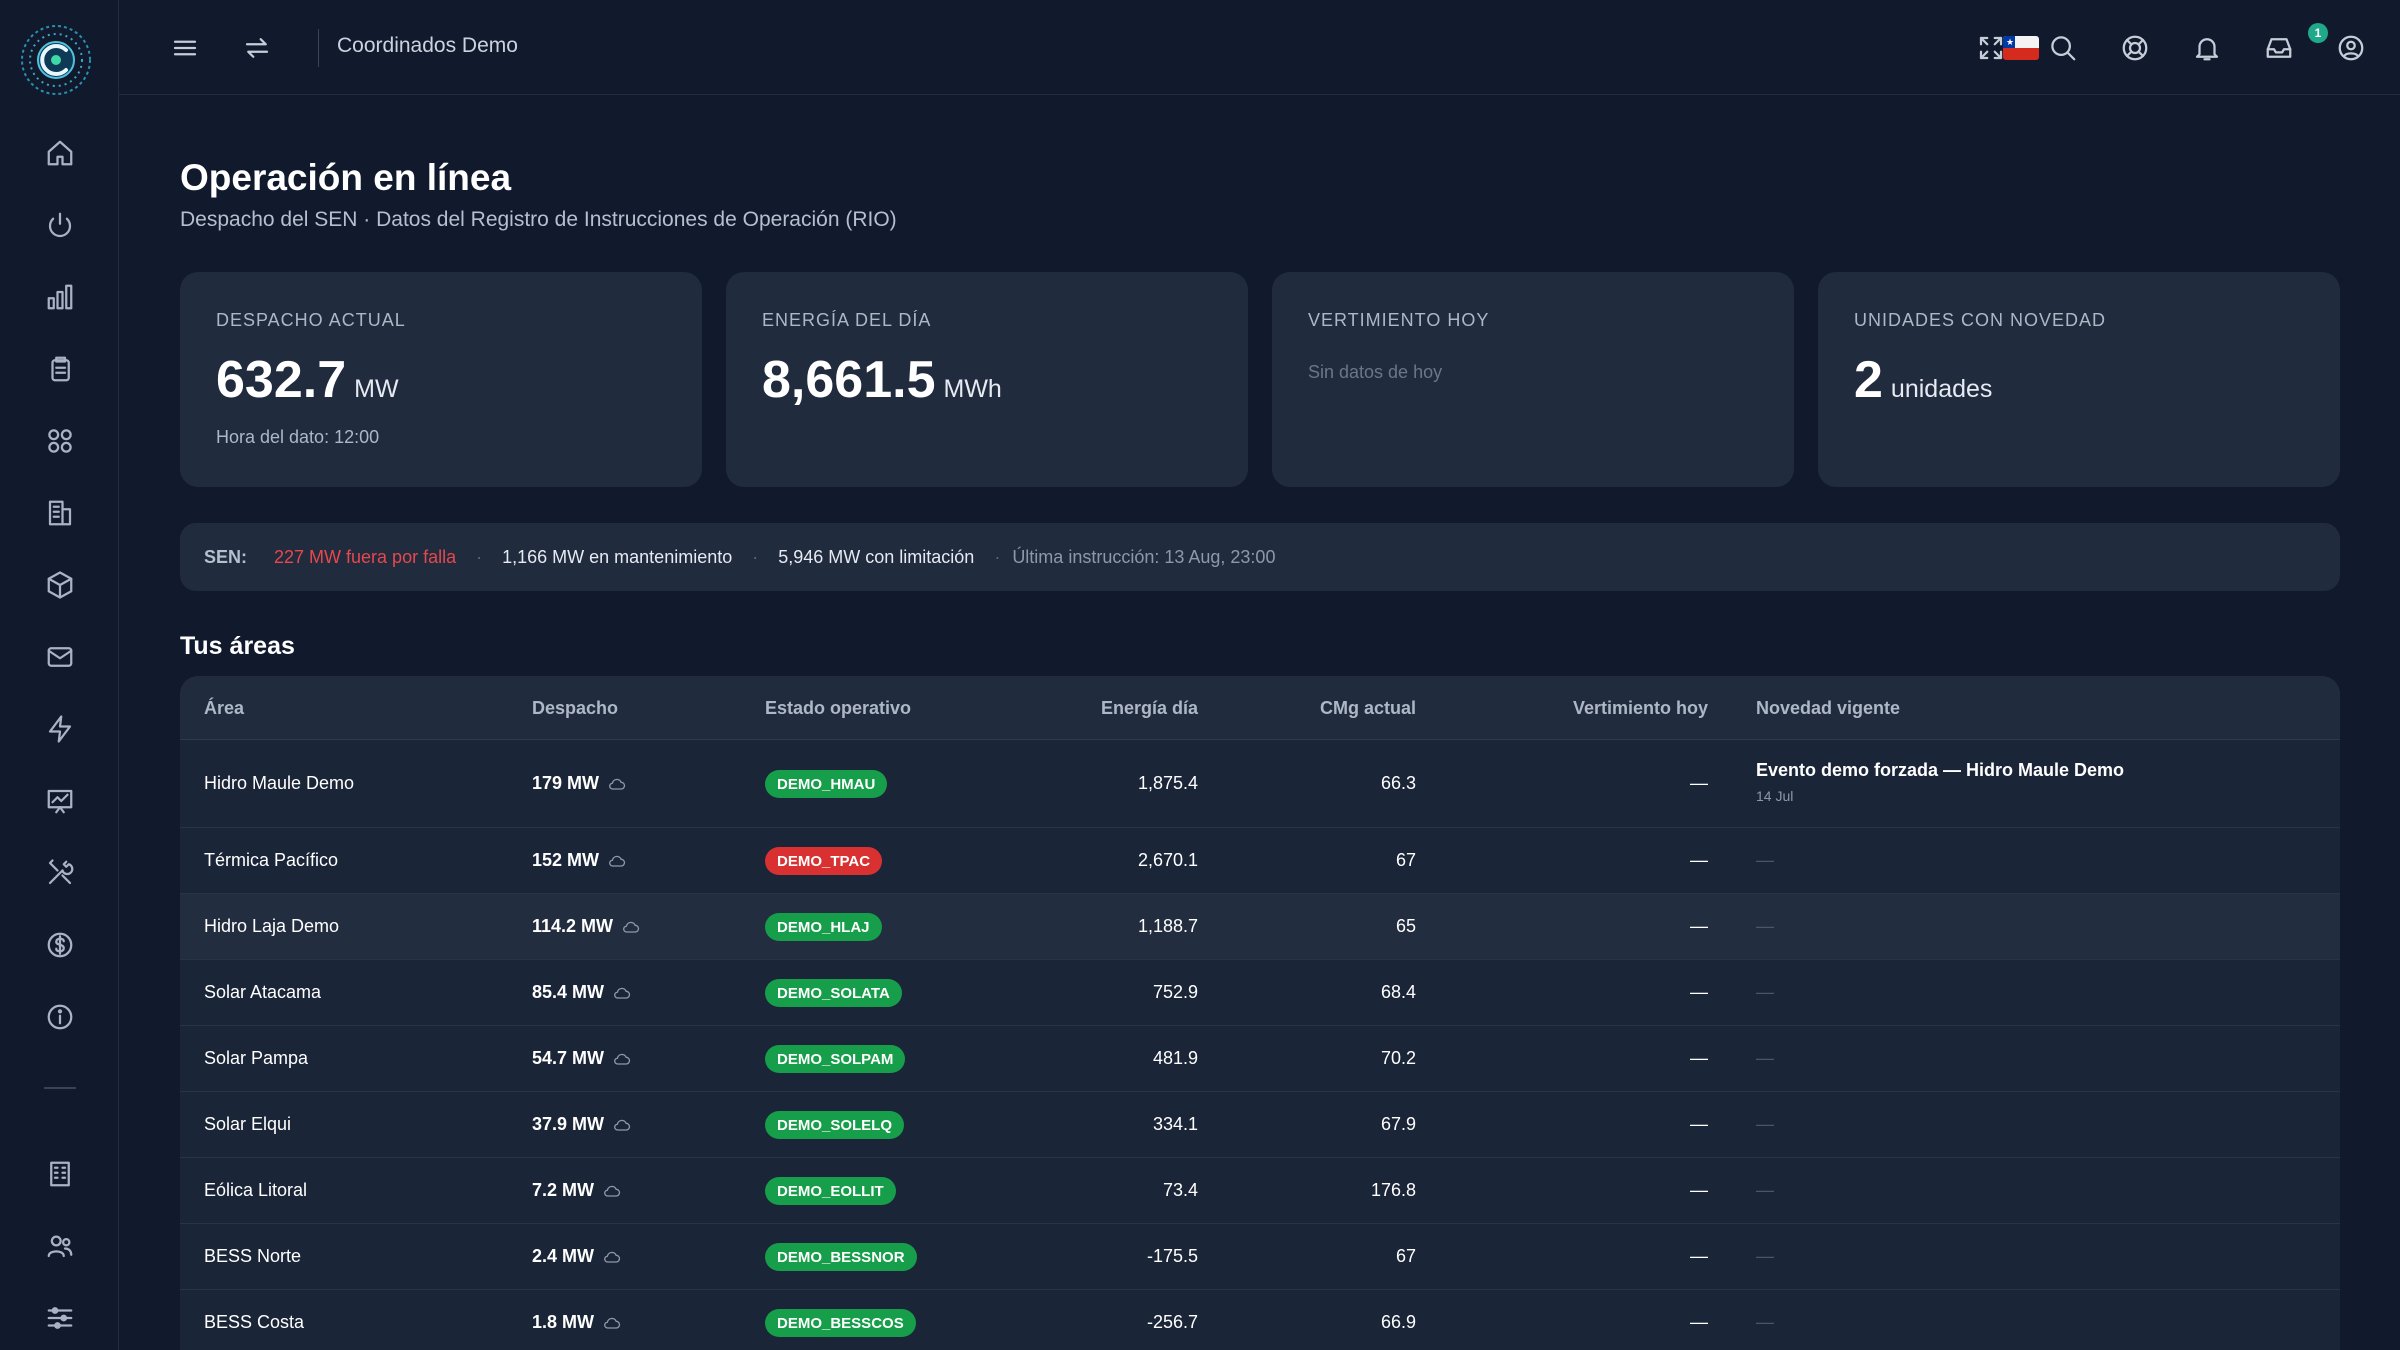 Image resolution: width=2400 pixels, height=1350 pixels. I want to click on header-estado: Estado operativo, so click(838, 708).